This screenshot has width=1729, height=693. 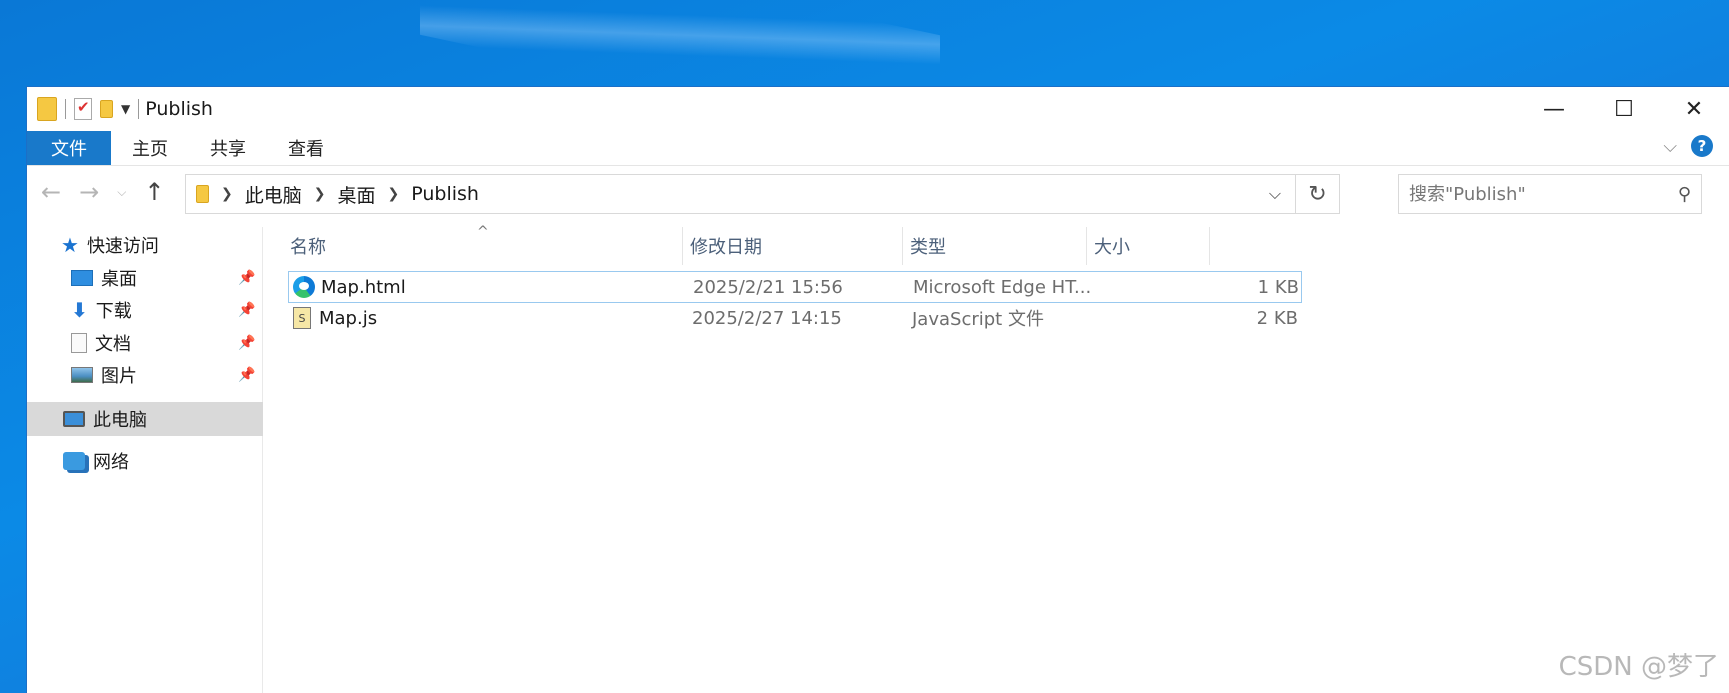 What do you see at coordinates (304, 287) in the screenshot?
I see `edge-icon` at bounding box center [304, 287].